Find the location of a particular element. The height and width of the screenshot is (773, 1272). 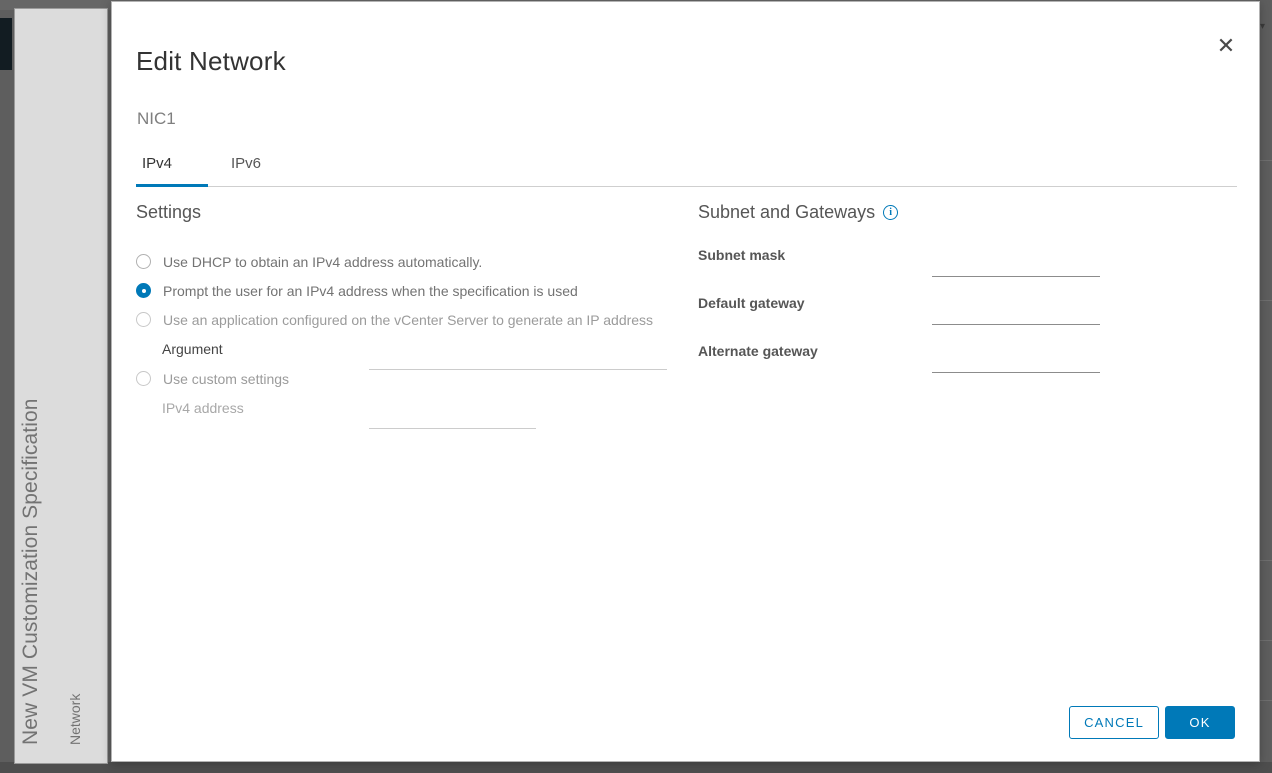

info-icon: i is located at coordinates (891, 212).